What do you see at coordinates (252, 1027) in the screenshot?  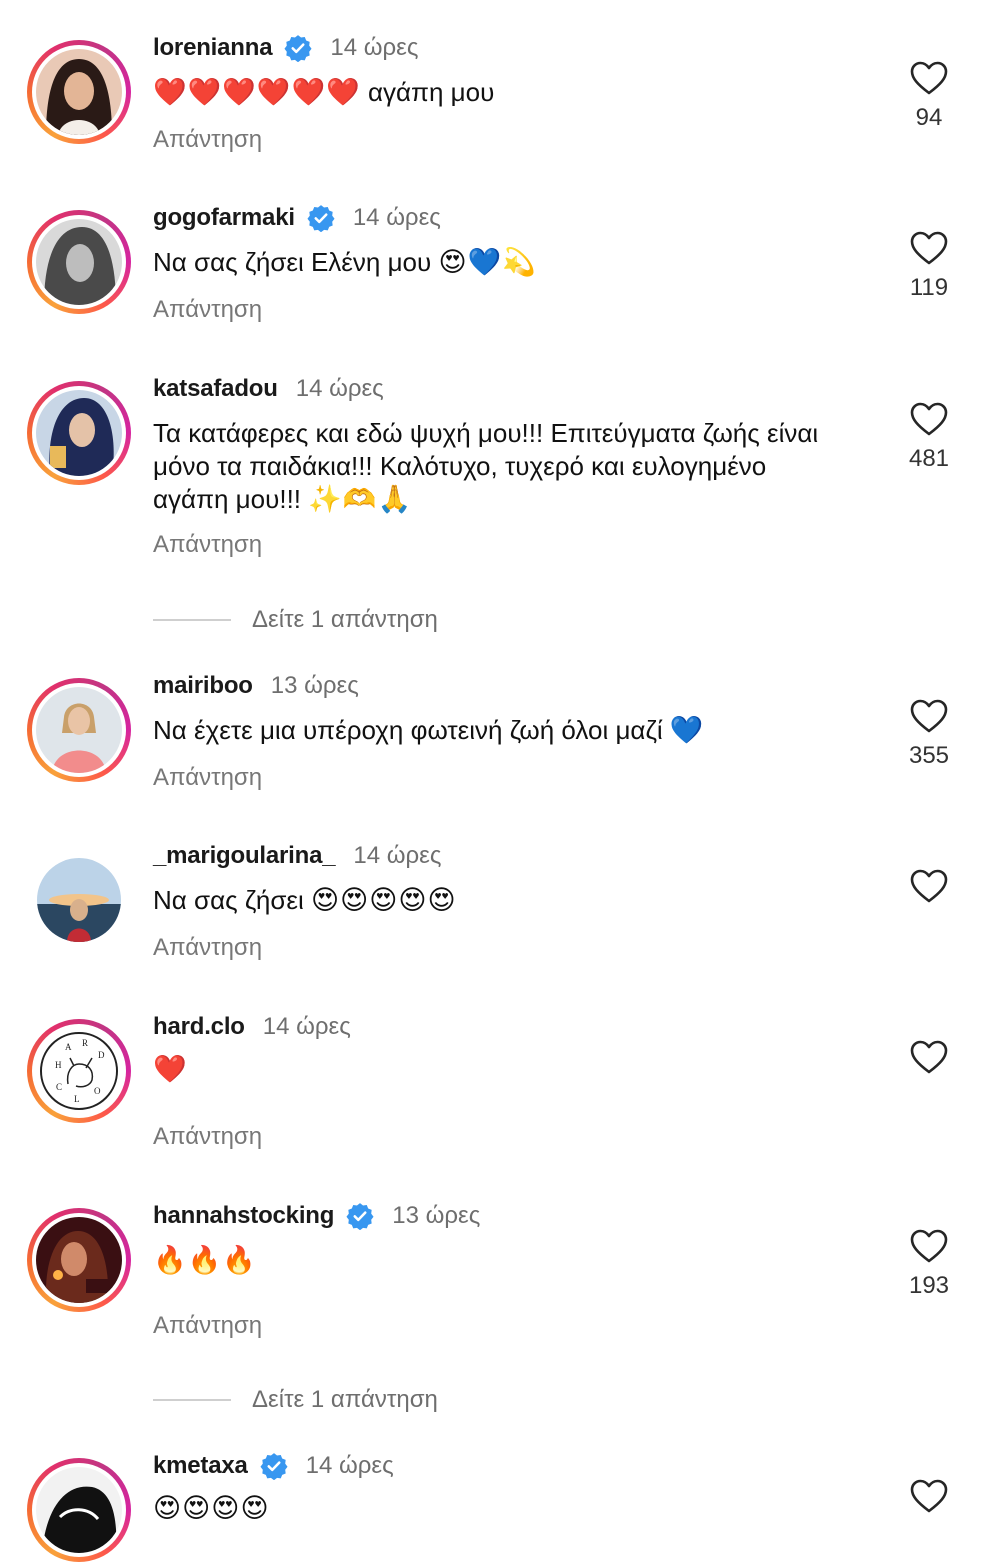 I see `comment-header: hard.clo 14 ώρες` at bounding box center [252, 1027].